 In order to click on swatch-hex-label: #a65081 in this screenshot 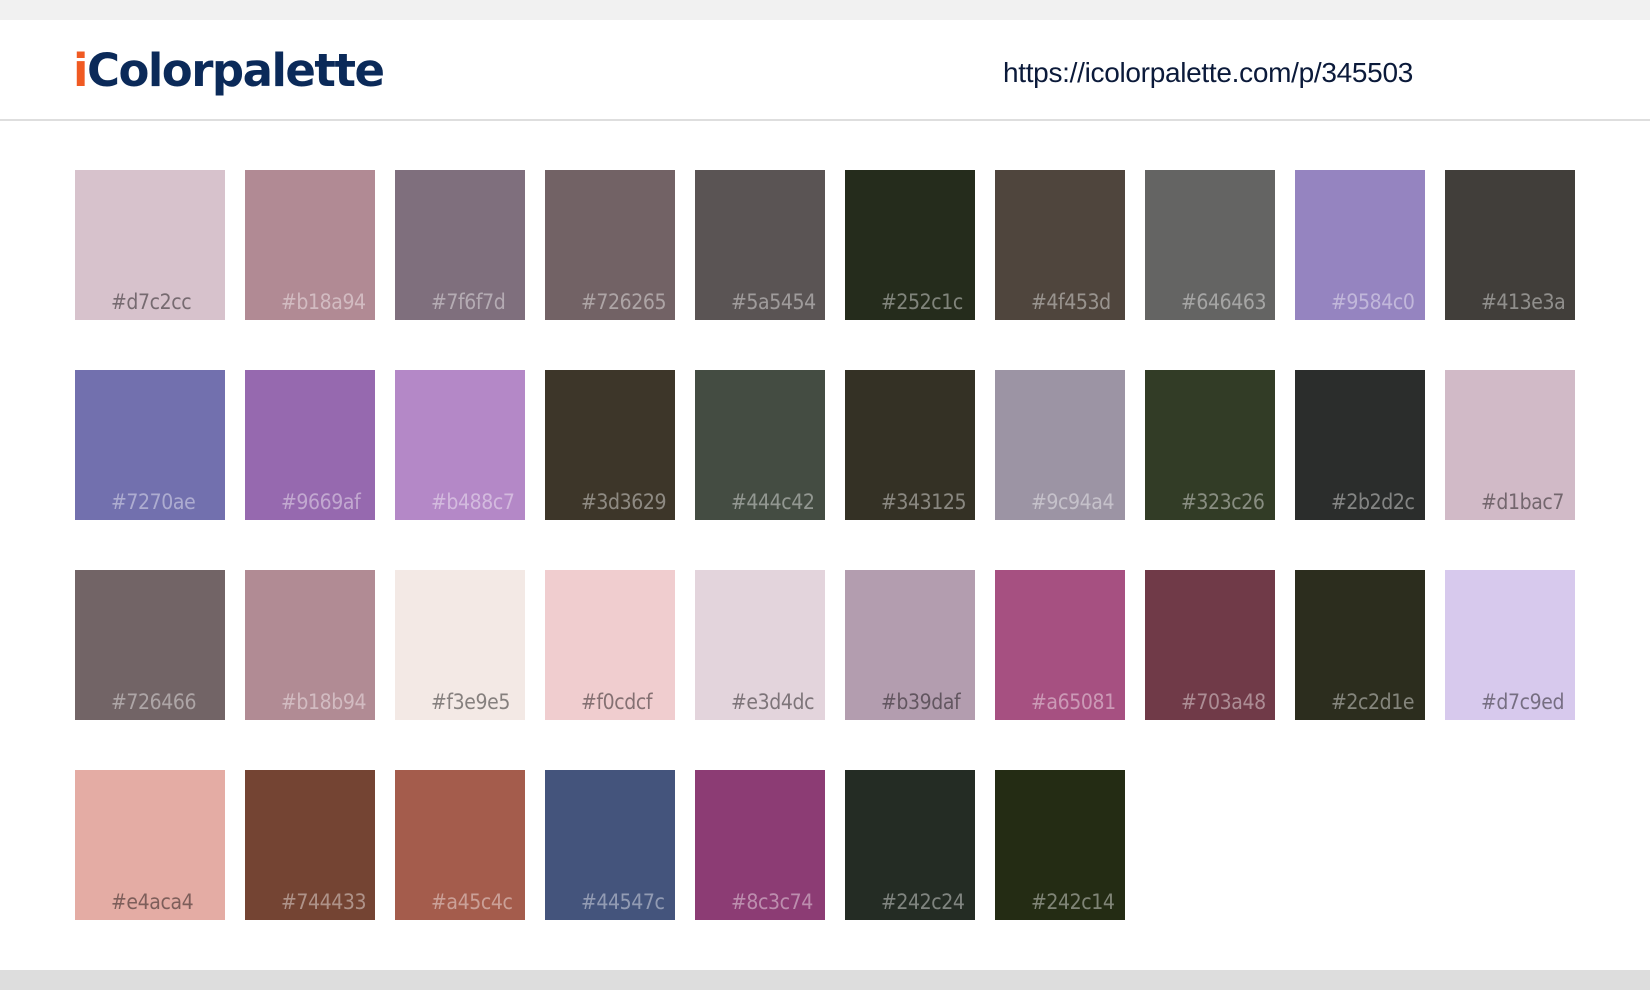, I will do `click(1073, 702)`.